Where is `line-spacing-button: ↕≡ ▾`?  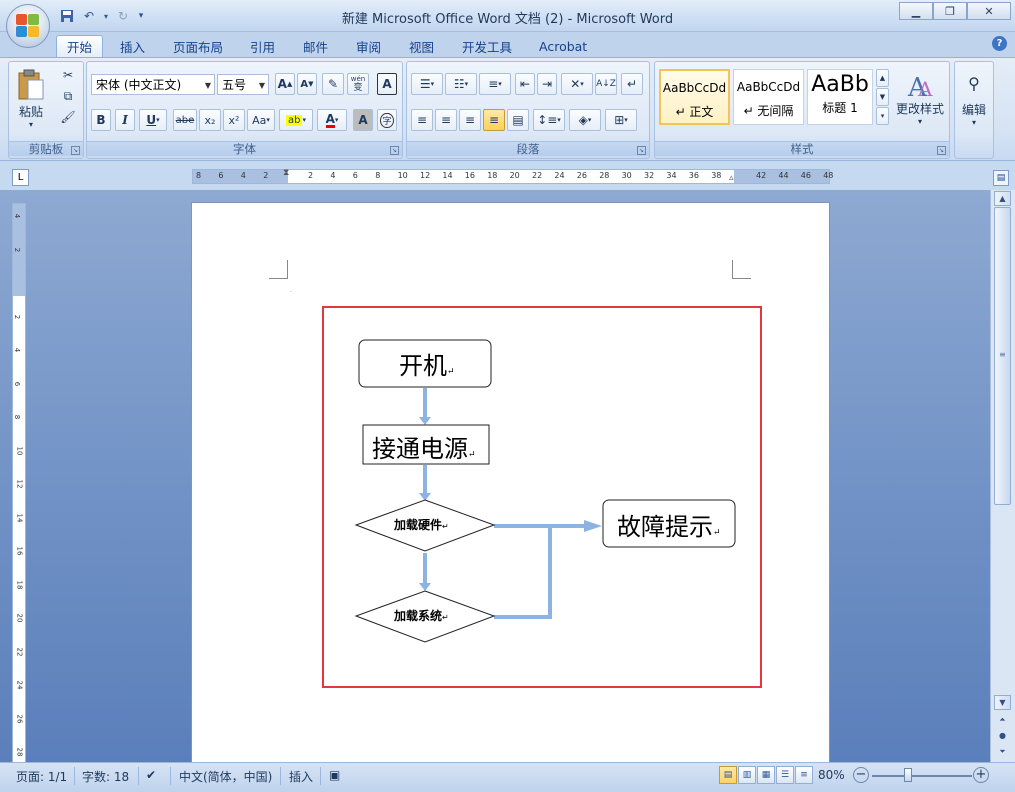
line-spacing-button: ↕≡ ▾ is located at coordinates (549, 120).